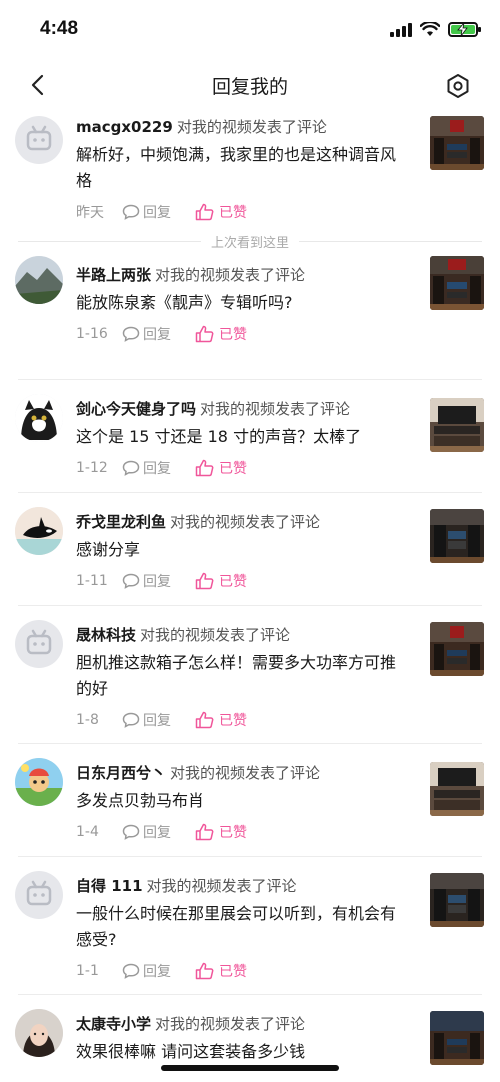  I want to click on page-title: 回复我的, so click(249, 87).